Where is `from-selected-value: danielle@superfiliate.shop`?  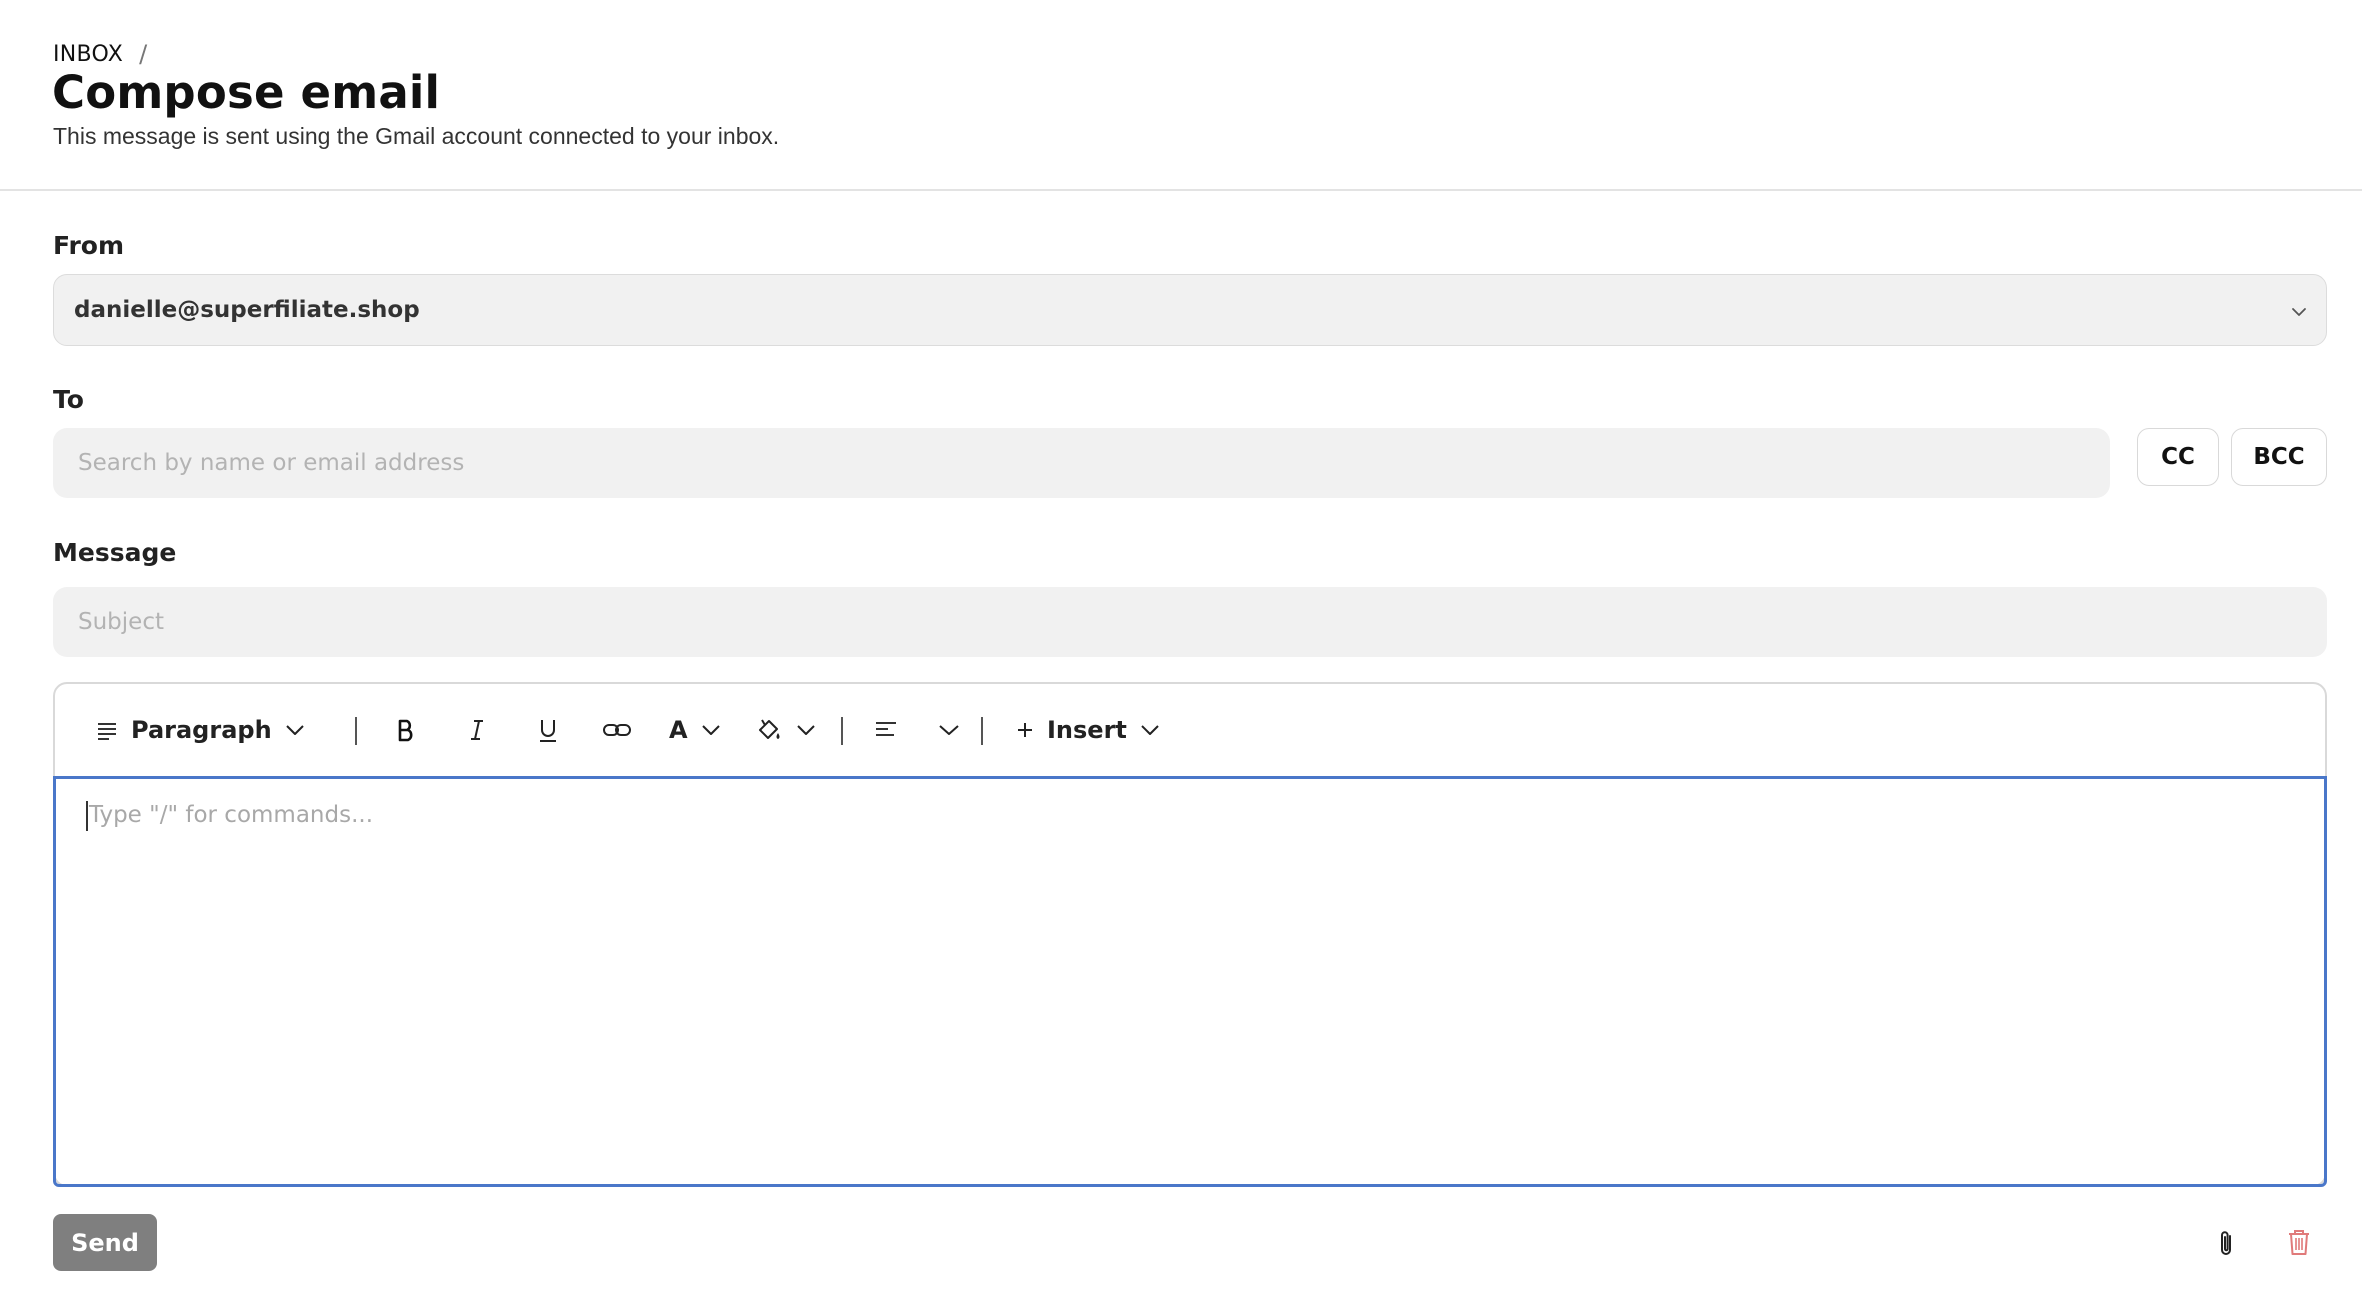 from-selected-value: danielle@superfiliate.shop is located at coordinates (247, 310).